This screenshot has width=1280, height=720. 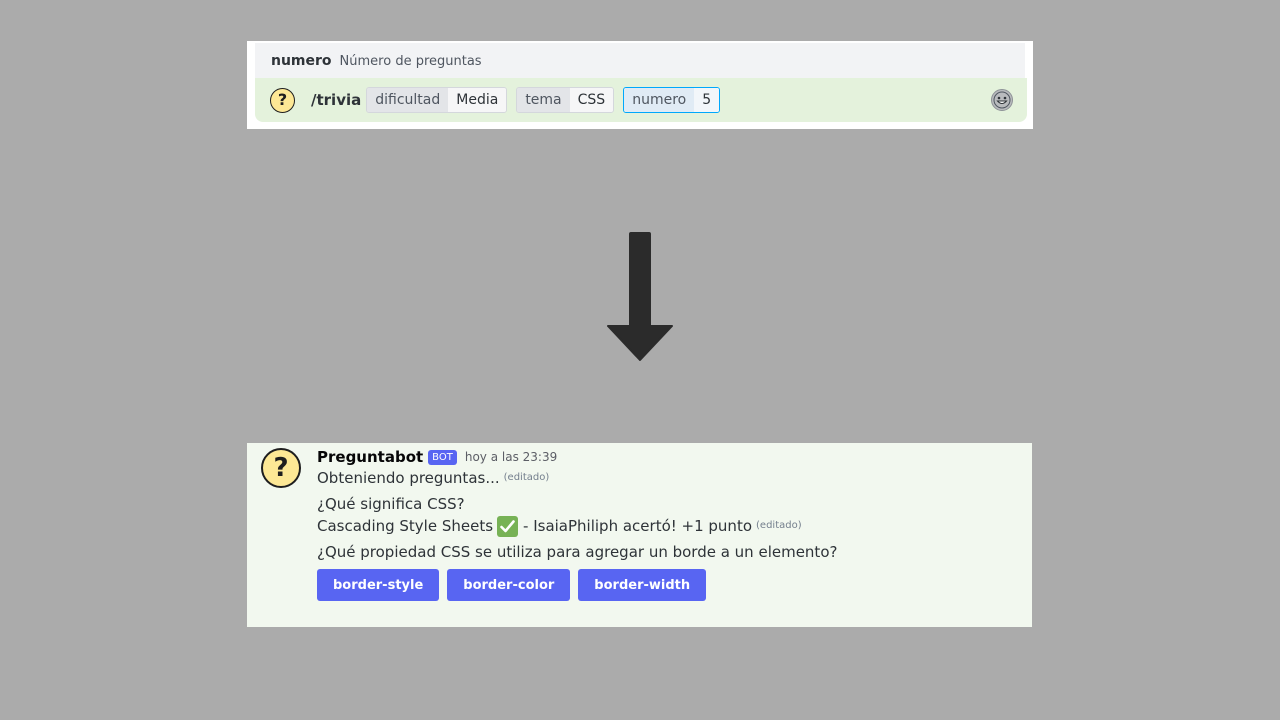 What do you see at coordinates (405, 526) in the screenshot?
I see `answer-text: Cascading Style Sheets` at bounding box center [405, 526].